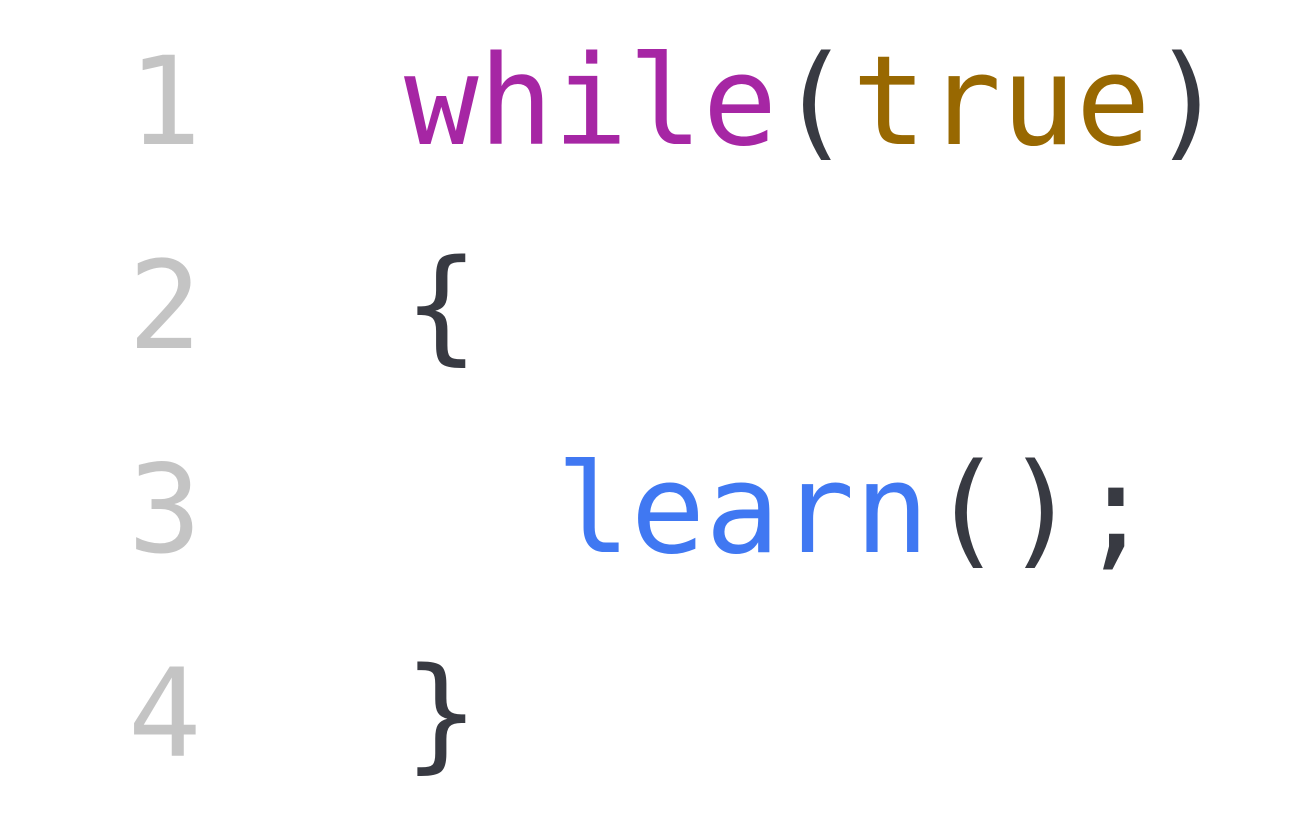 Image resolution: width=1314 pixels, height=814 pixels. What do you see at coordinates (1004, 510) in the screenshot?
I see `call-parens-token: ()` at bounding box center [1004, 510].